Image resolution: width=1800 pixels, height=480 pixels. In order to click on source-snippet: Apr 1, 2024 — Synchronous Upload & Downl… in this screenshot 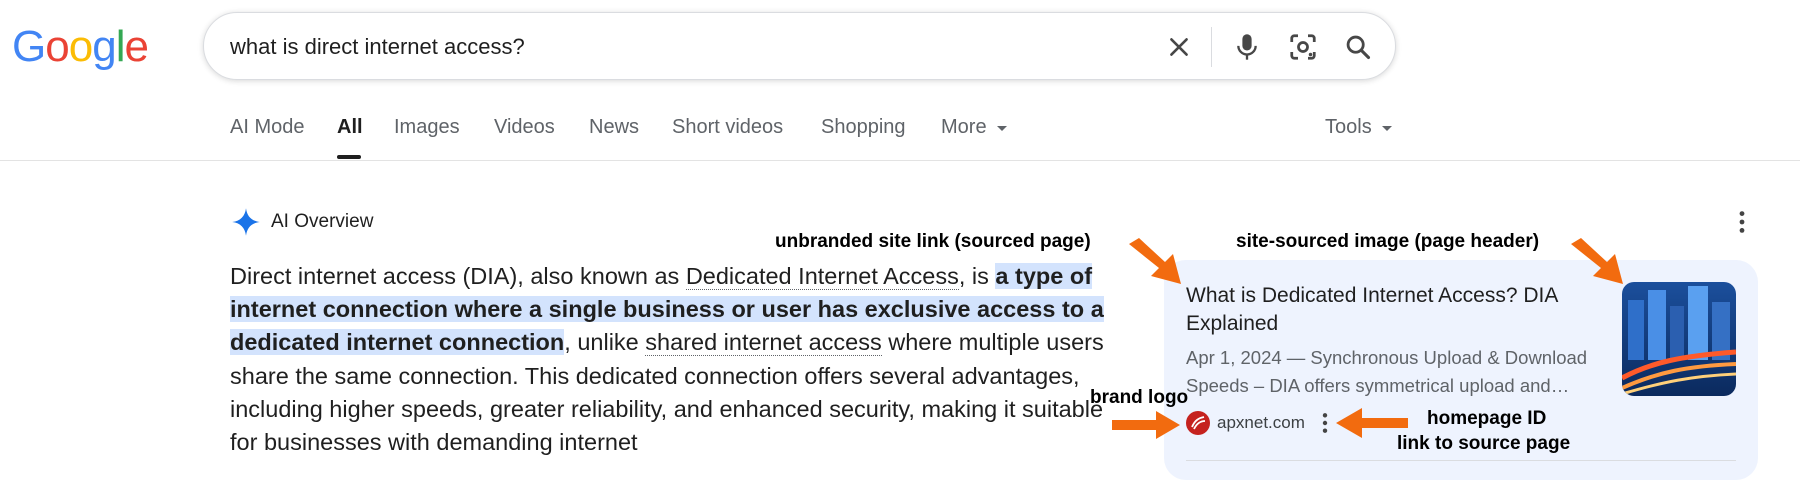, I will do `click(1387, 371)`.